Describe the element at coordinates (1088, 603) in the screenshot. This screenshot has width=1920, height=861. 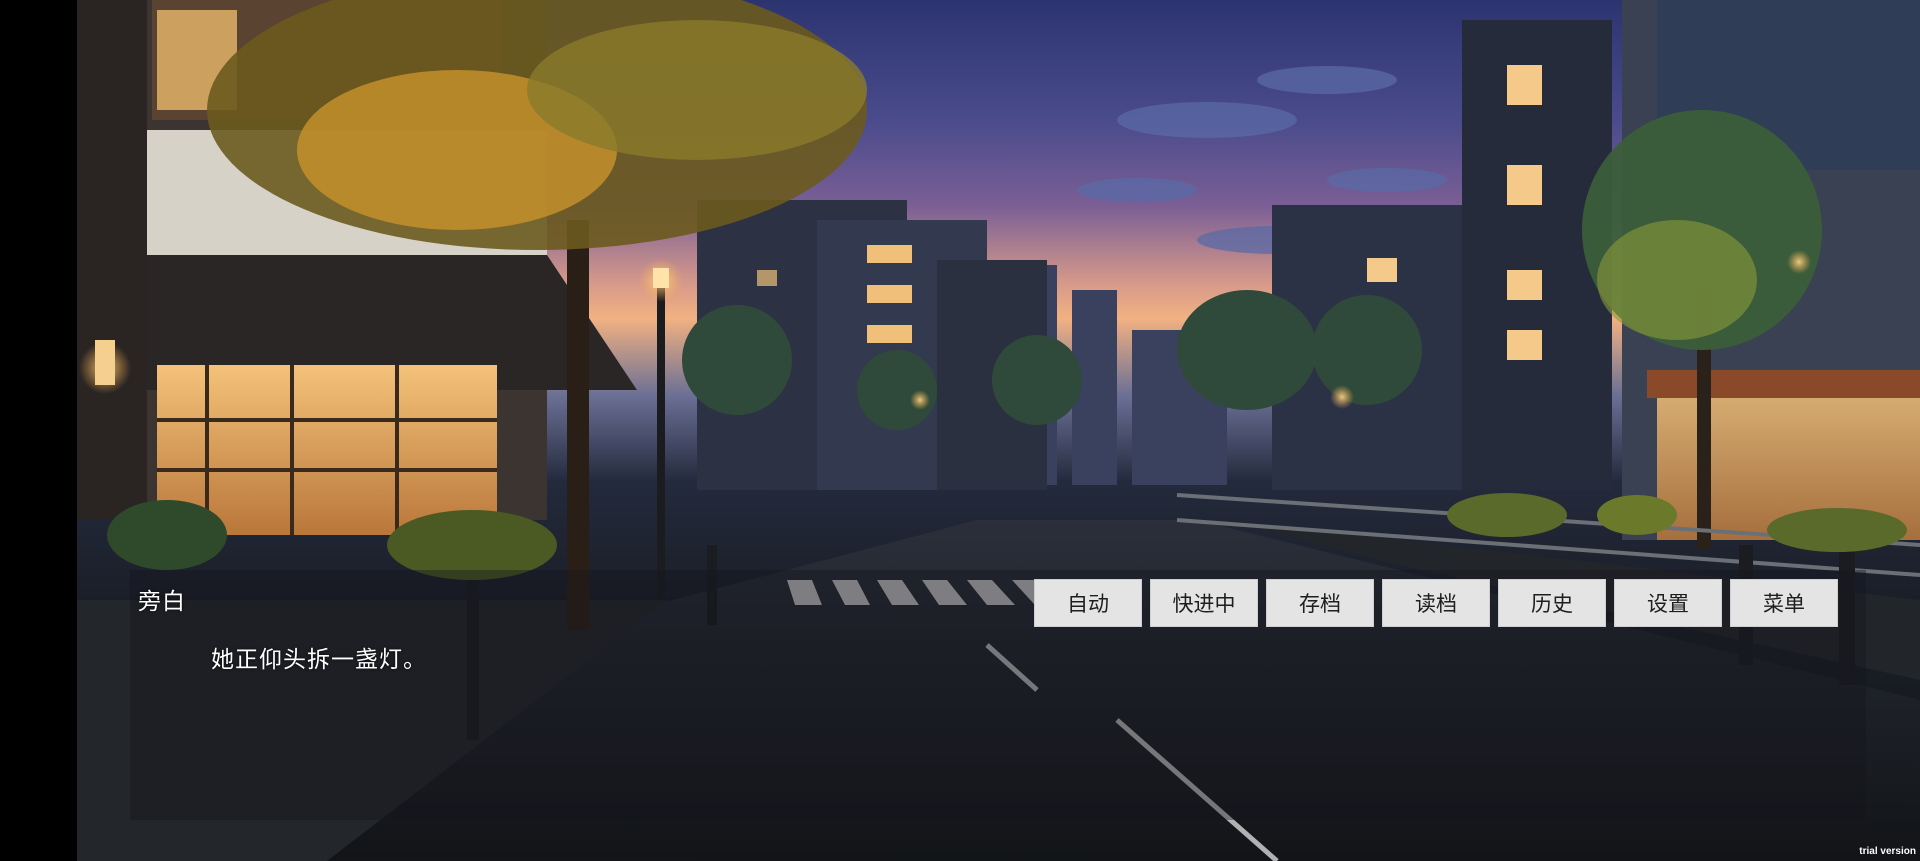
I see `auto-button: 自动` at that location.